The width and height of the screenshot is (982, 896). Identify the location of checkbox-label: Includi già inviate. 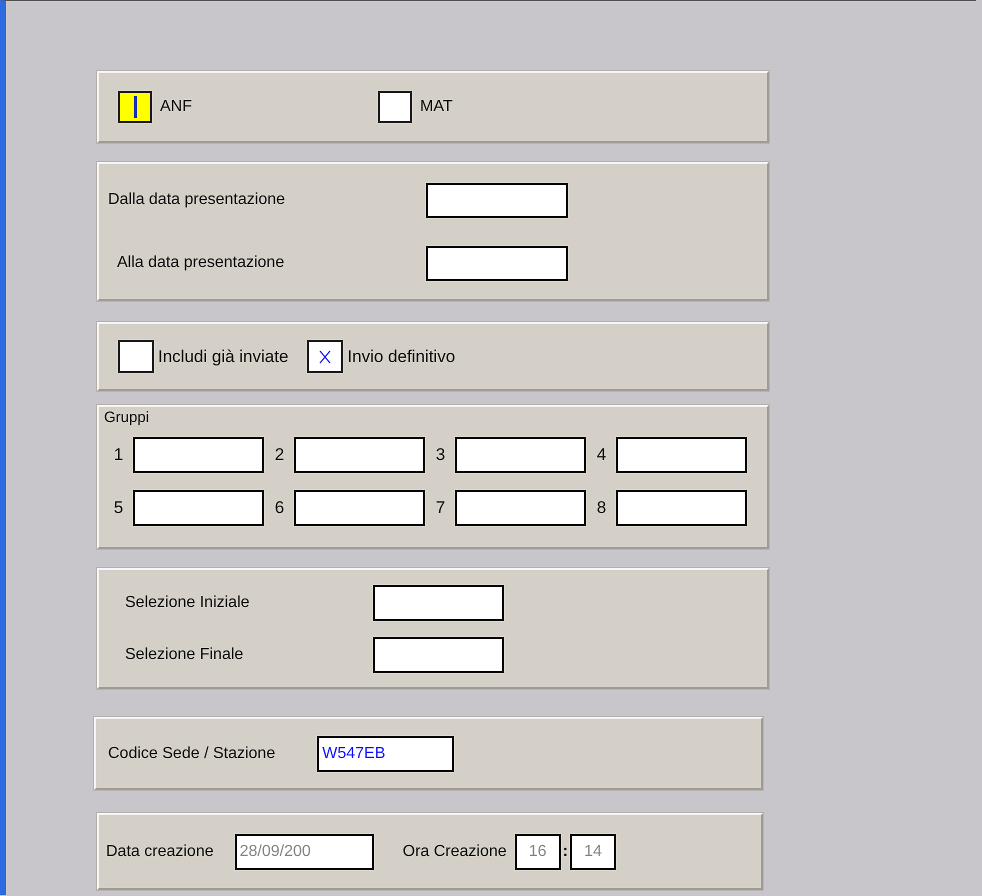
(223, 356).